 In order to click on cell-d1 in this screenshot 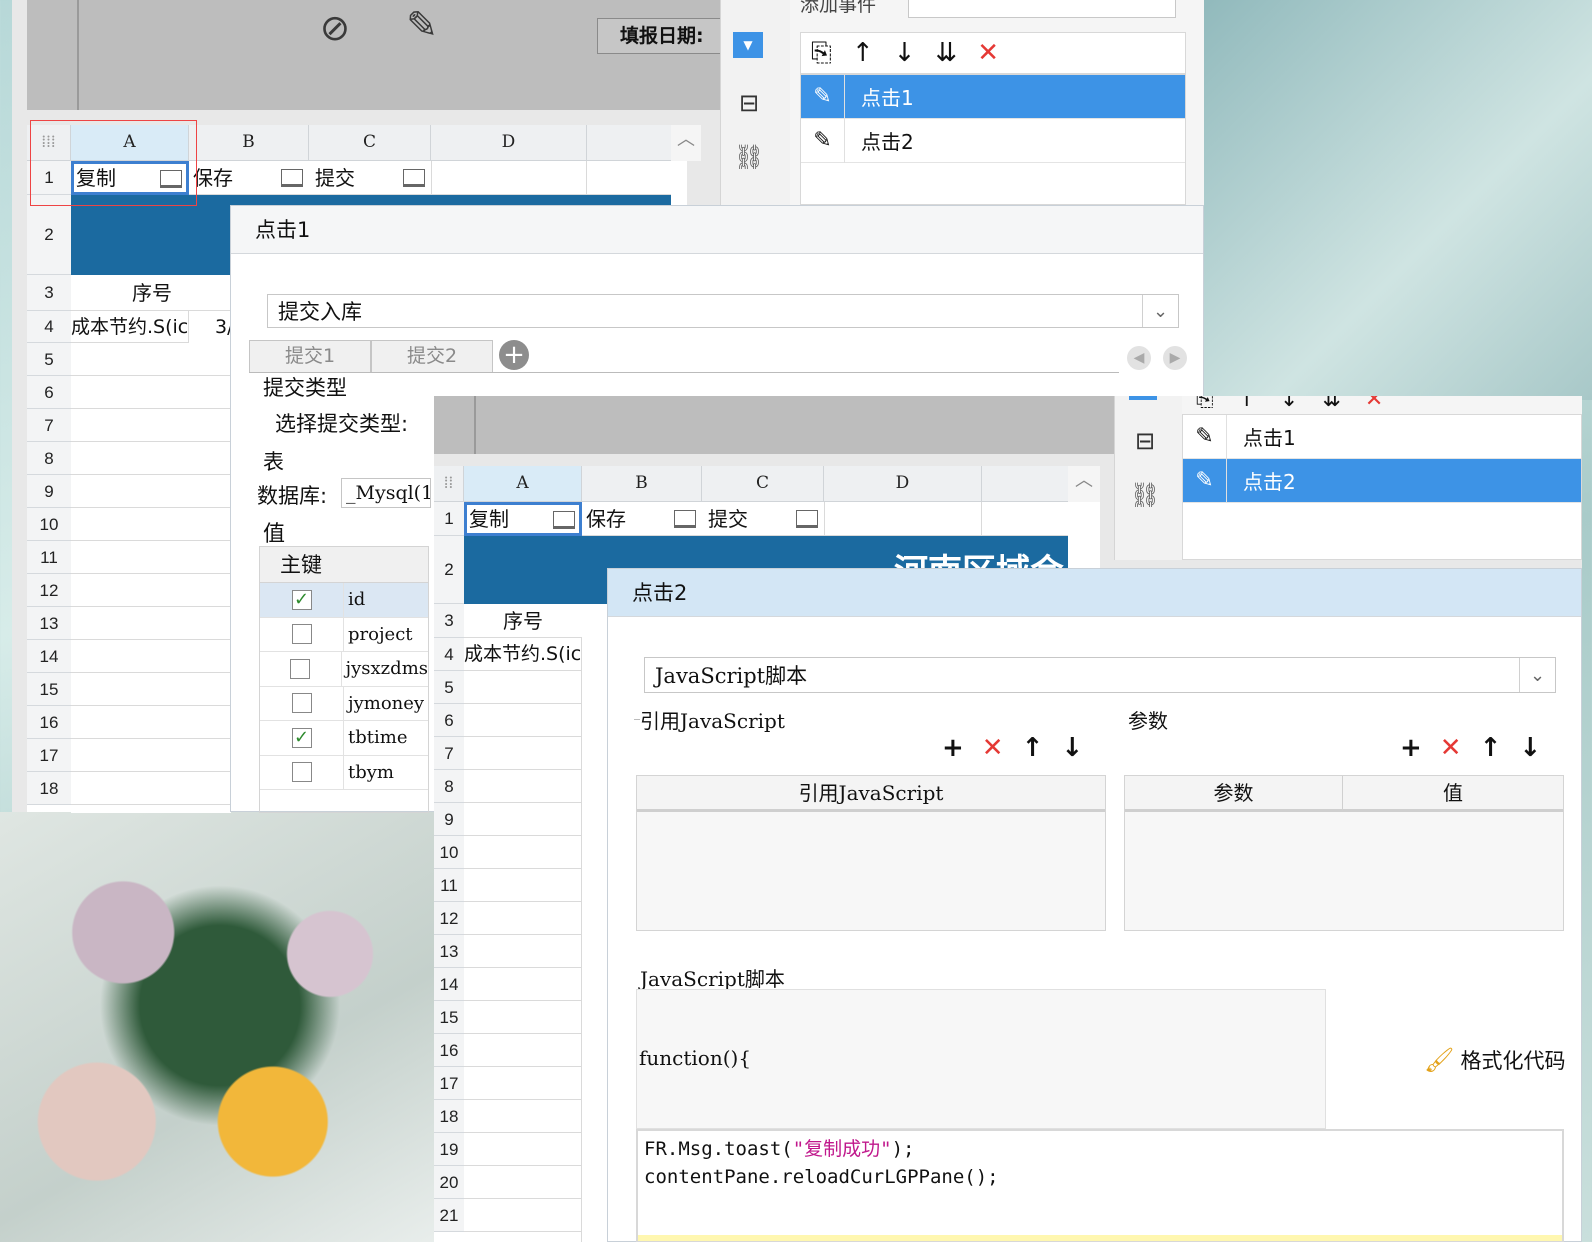, I will do `click(509, 178)`.